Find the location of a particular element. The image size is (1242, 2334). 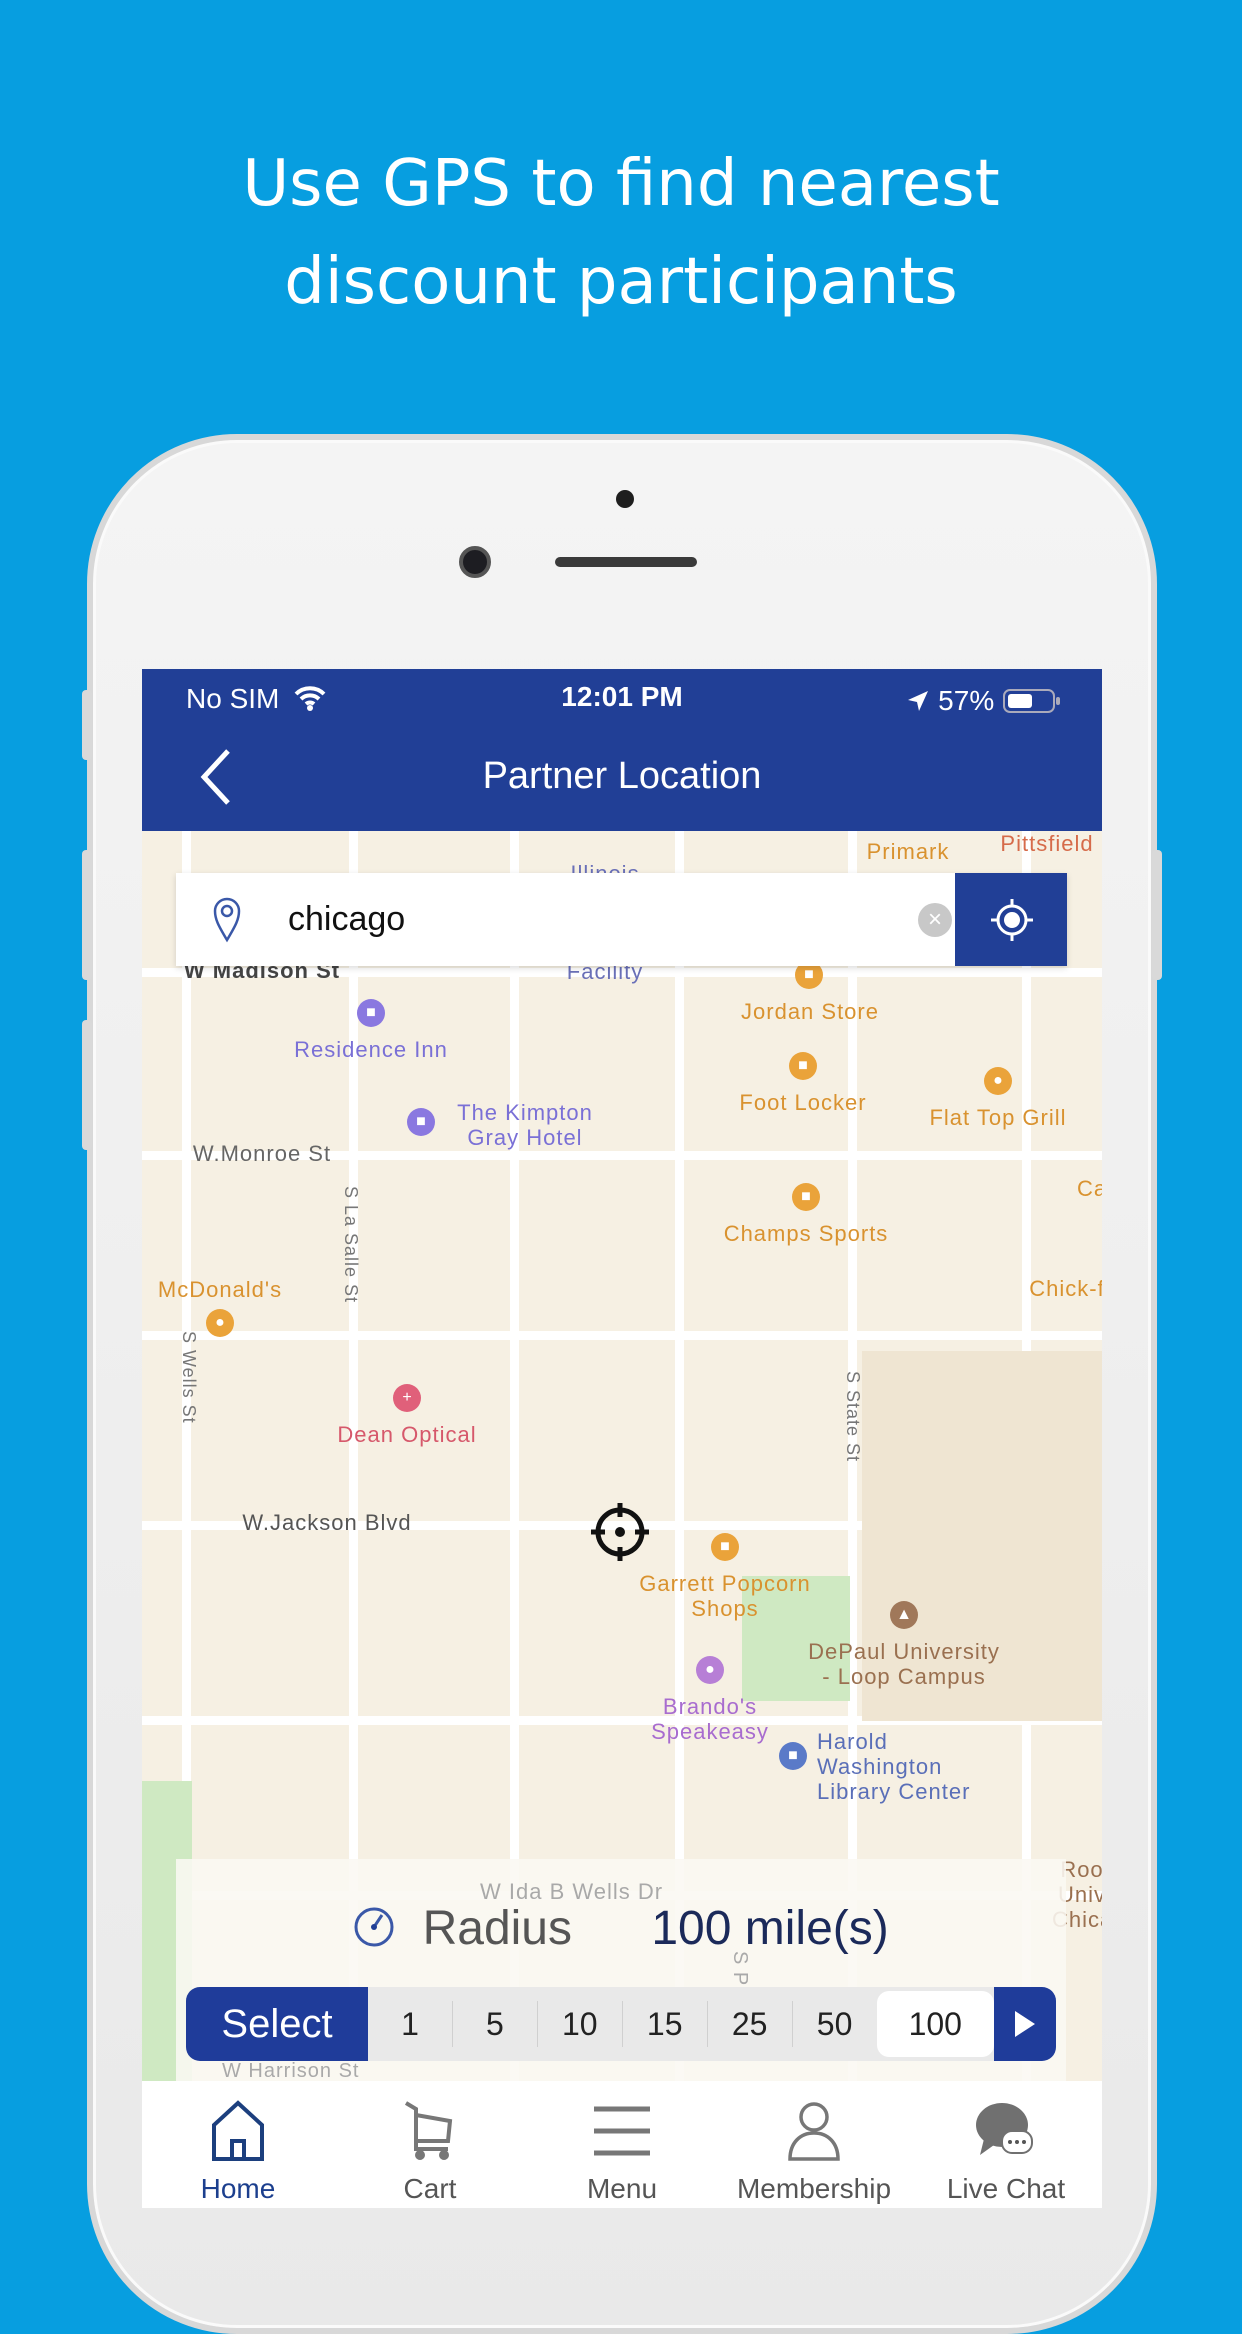

radius-option-25: 25 is located at coordinates (750, 2024).